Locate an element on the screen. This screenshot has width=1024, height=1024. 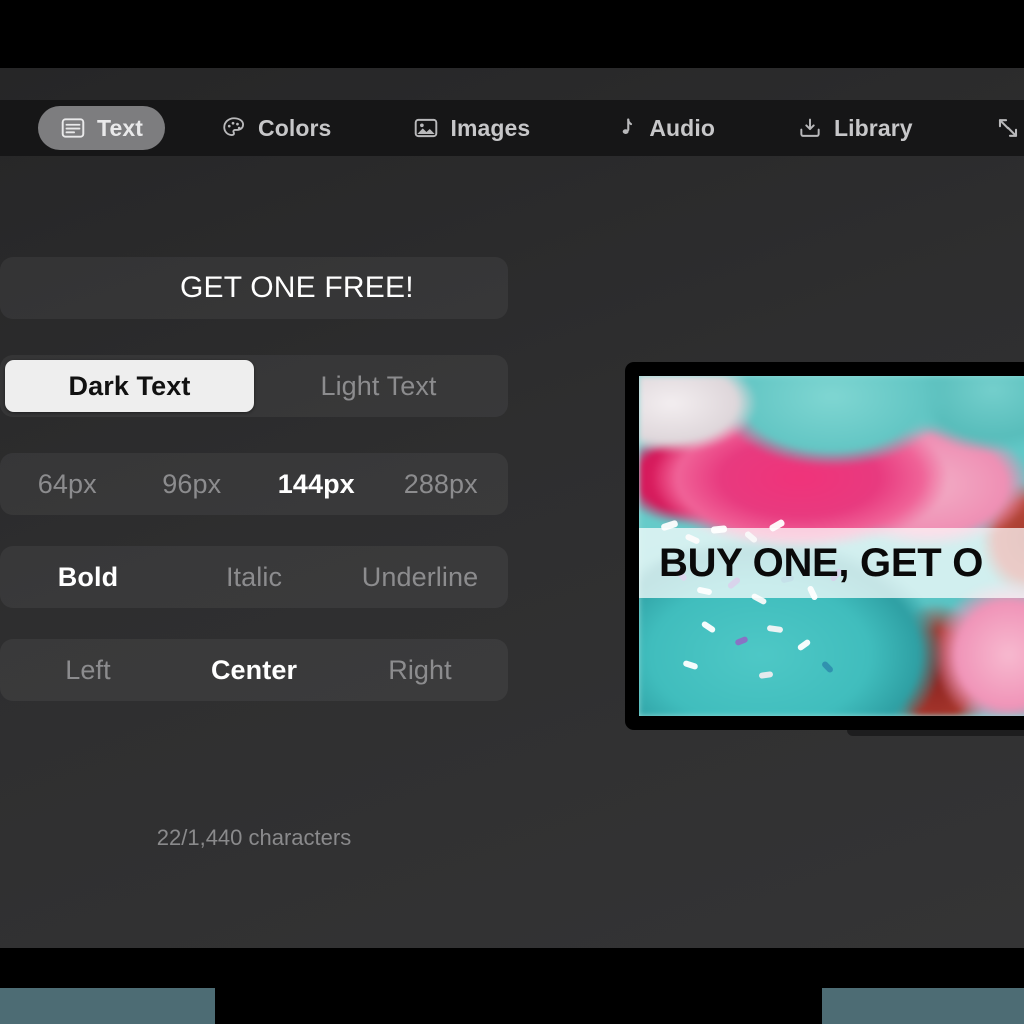
segment-label: Light Text is located at coordinates (378, 385).